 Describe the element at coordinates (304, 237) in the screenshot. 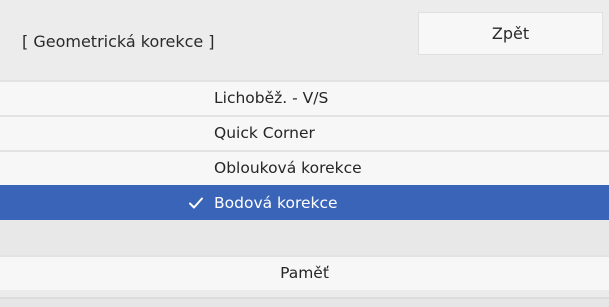

I see `menu-spacer-row` at that location.